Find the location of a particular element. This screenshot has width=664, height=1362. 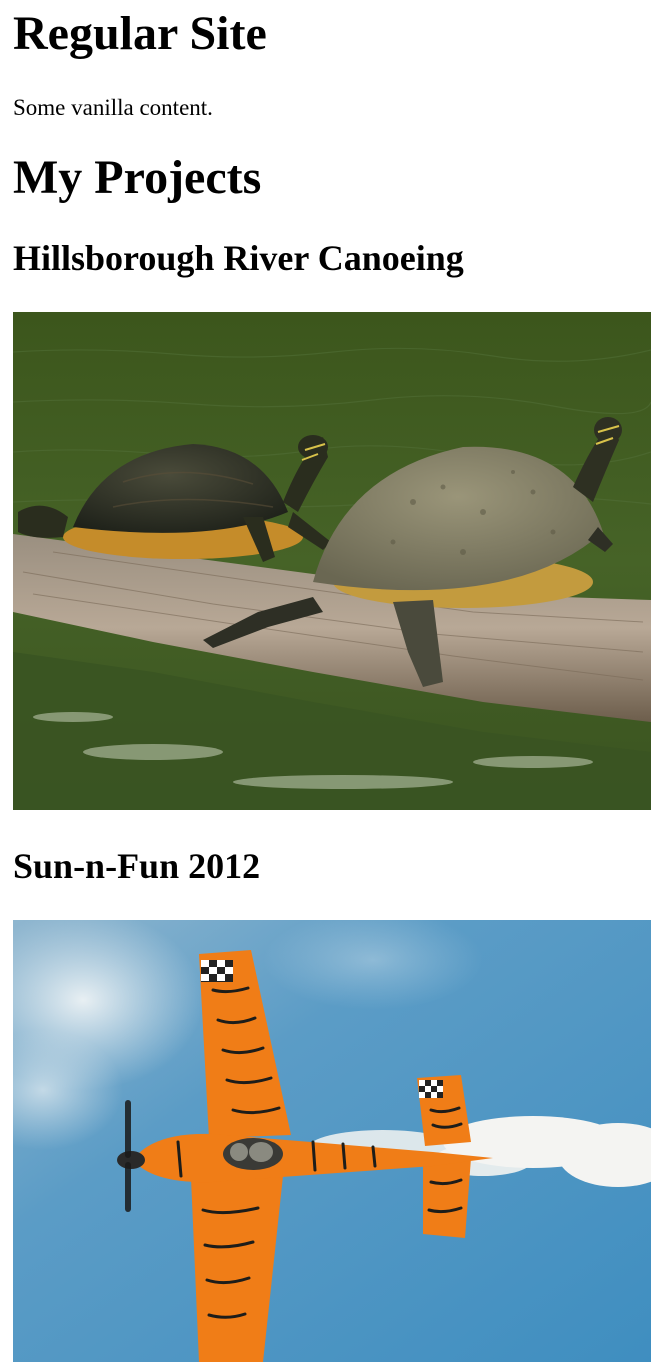

site-title: Regular Site is located at coordinates (140, 33).